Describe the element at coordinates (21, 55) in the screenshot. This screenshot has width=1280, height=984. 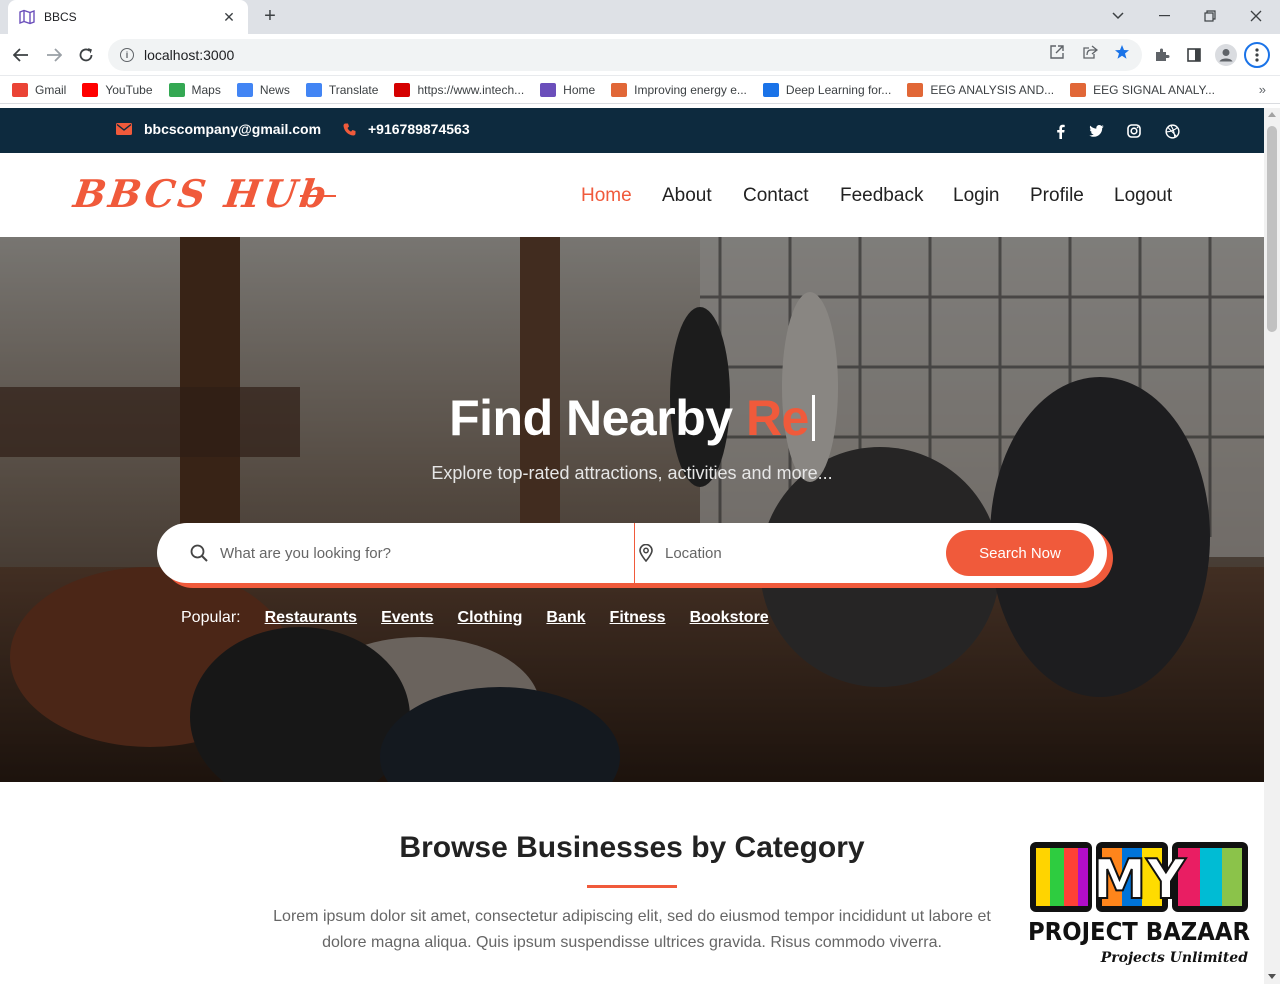
I see `back-button` at that location.